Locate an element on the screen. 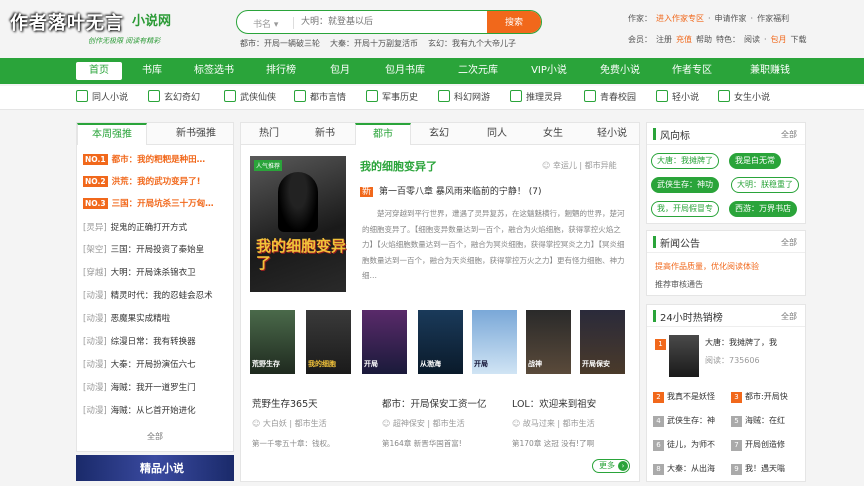 The image size is (864, 486). rank-item: 2 我真不是妖怪 is located at coordinates (684, 397).